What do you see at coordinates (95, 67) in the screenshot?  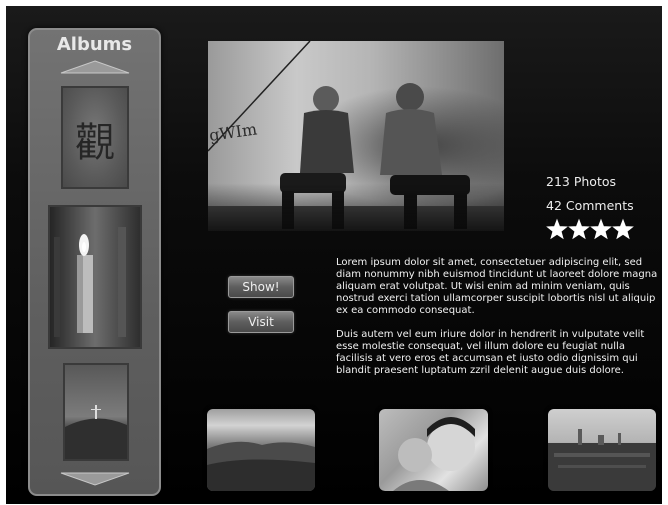 I see `chevron-up-icon` at bounding box center [95, 67].